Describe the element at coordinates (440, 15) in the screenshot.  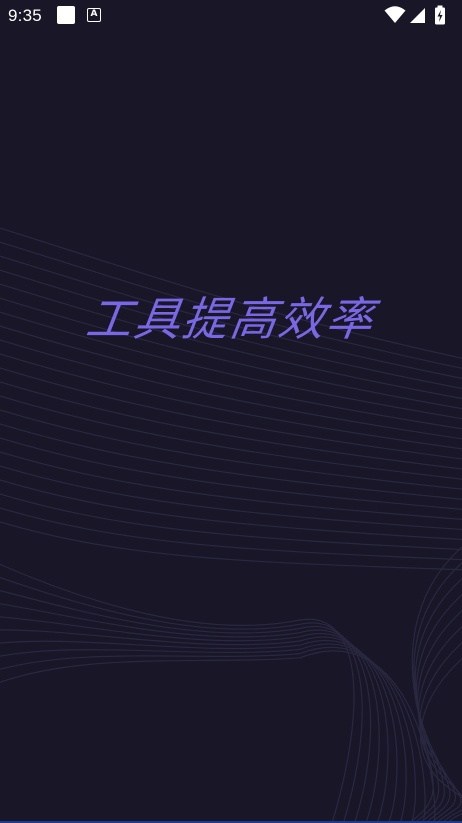
I see `battery-charging-icon` at that location.